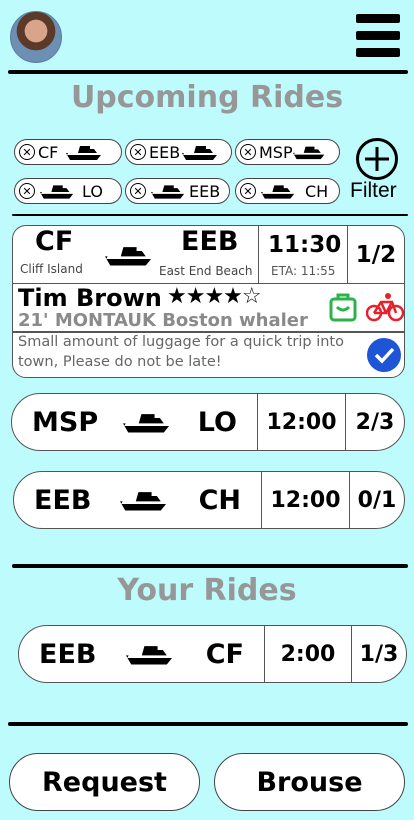 Image resolution: width=414 pixels, height=820 pixels. I want to click on filter-chip-lo: ✕ LO, so click(68, 191).